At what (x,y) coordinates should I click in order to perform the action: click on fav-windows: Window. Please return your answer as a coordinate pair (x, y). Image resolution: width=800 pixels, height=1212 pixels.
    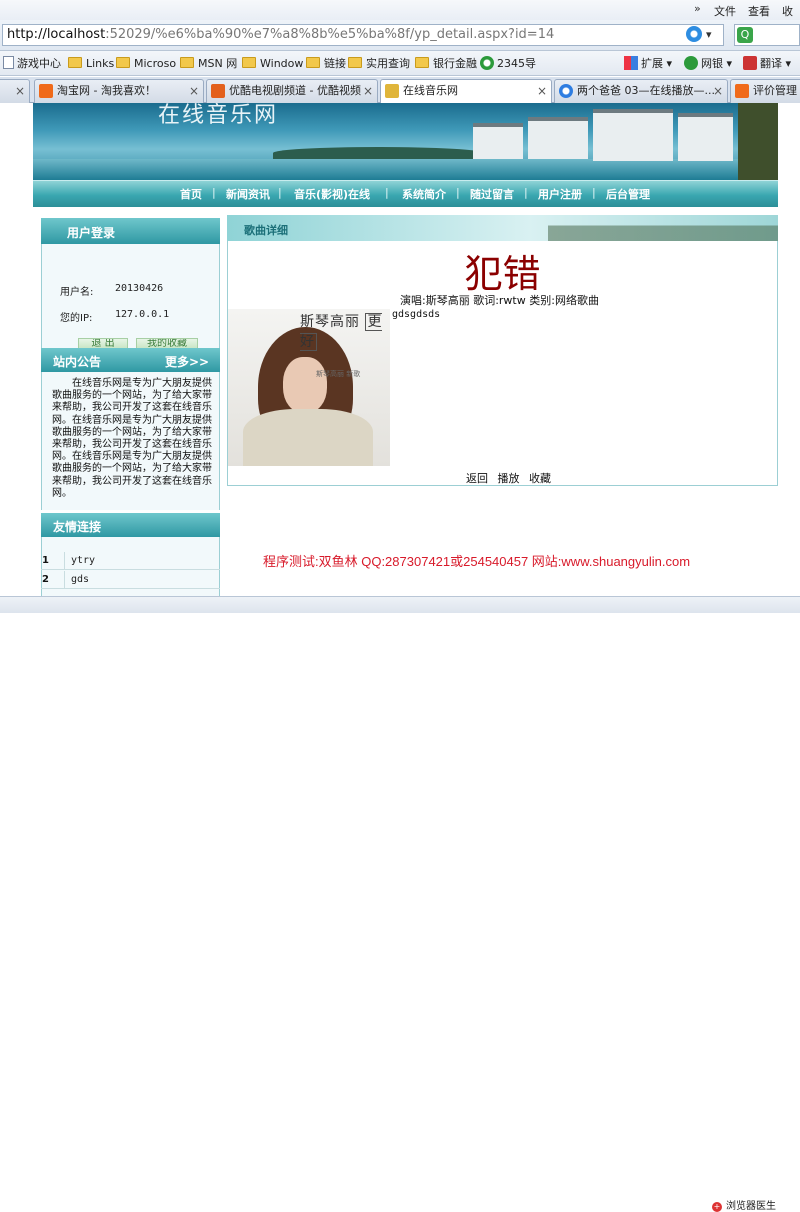
    Looking at the image, I should click on (272, 64).